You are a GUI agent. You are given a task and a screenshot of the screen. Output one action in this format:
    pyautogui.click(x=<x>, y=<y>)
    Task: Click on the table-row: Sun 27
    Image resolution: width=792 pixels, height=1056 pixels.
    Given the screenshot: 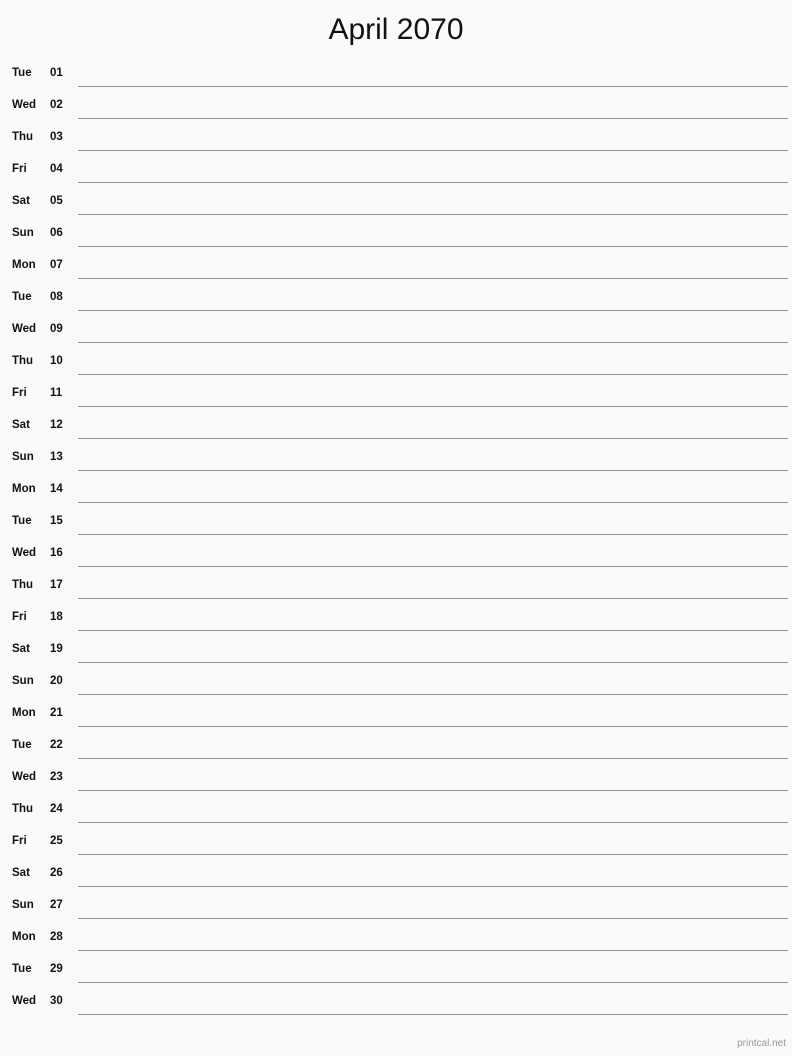 What is the action you would take?
    pyautogui.click(x=396, y=908)
    